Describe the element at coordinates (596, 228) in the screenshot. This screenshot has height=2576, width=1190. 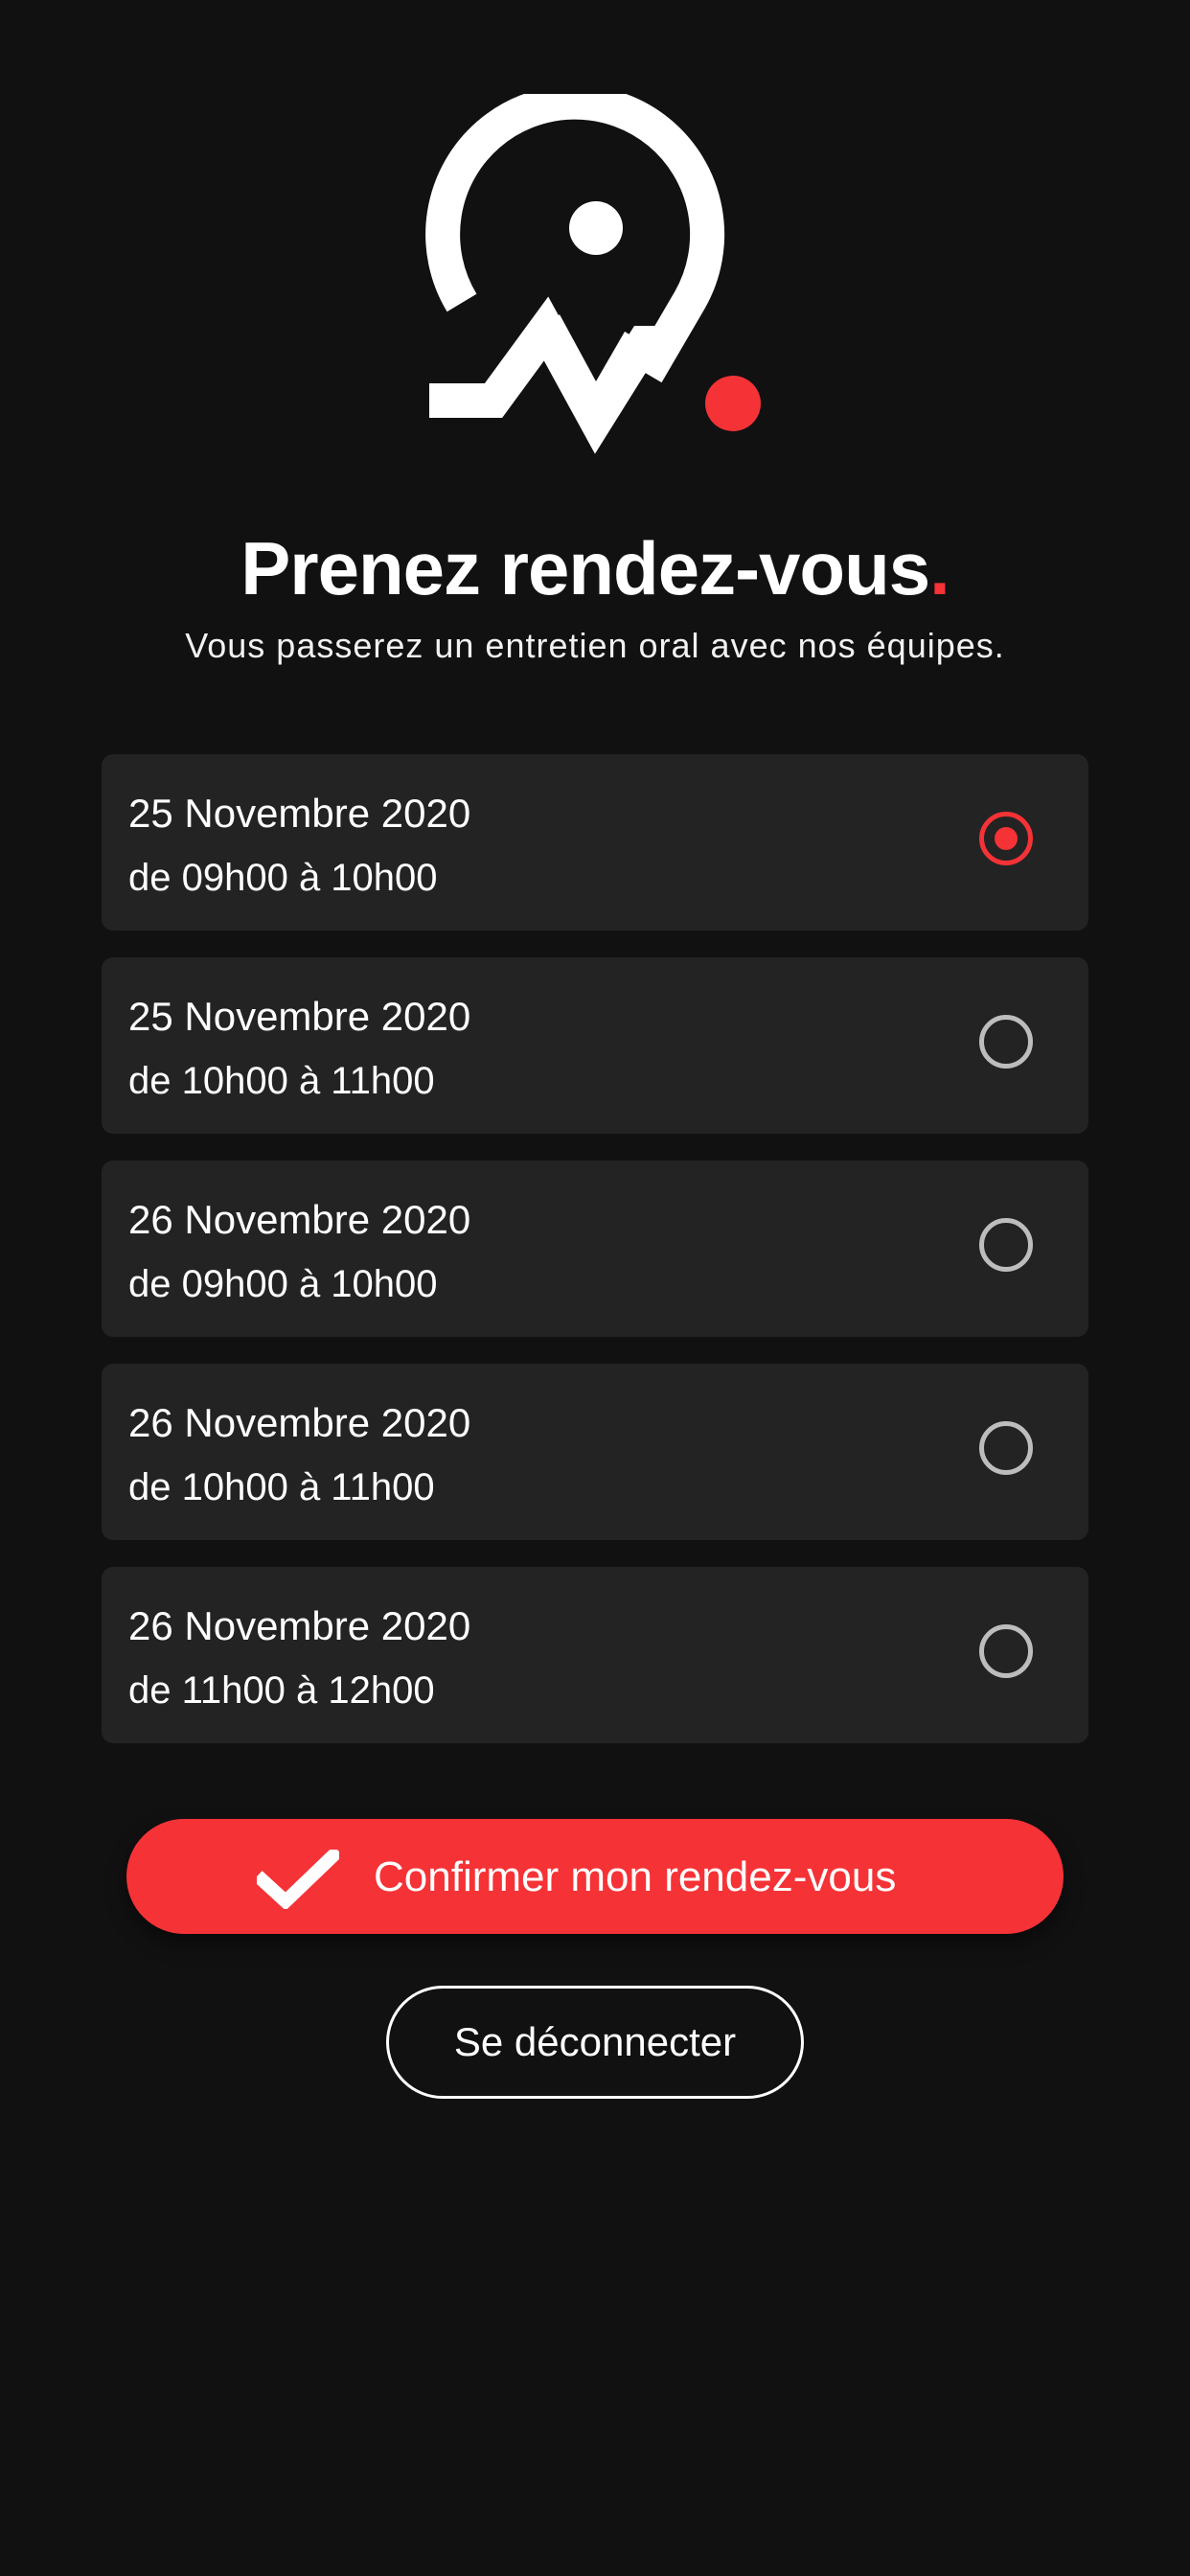
I see `pin-inner-dot` at that location.